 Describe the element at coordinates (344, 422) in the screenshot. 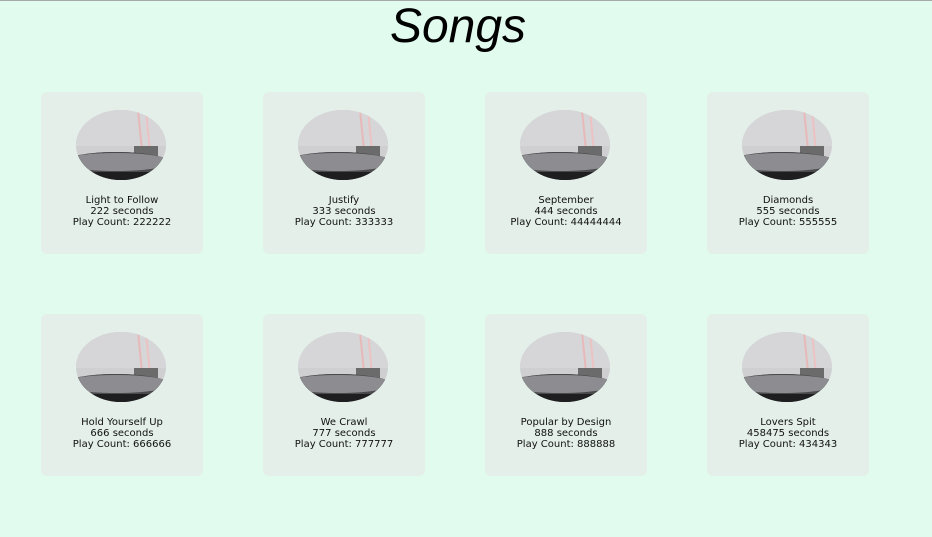

I see `song-title: We Crawl` at that location.